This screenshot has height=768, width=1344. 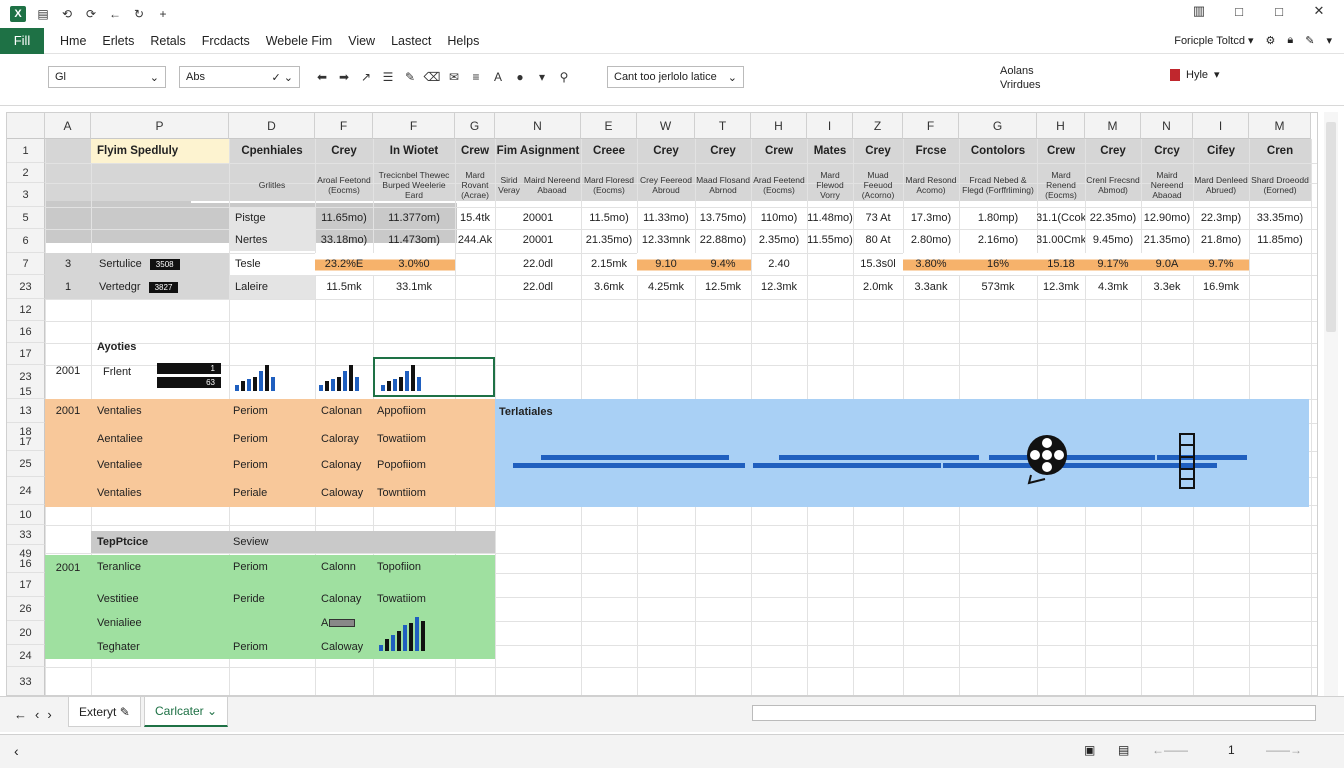 I want to click on data-cell: 16.9mk, so click(x=1221, y=287).